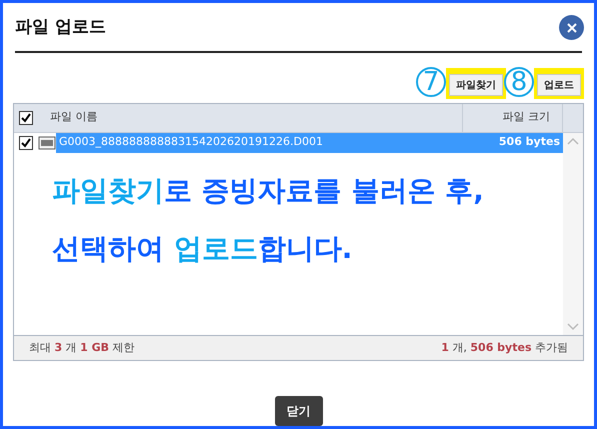 This screenshot has width=597, height=429. Describe the element at coordinates (431, 81) in the screenshot. I see `callout-number: 7` at that location.